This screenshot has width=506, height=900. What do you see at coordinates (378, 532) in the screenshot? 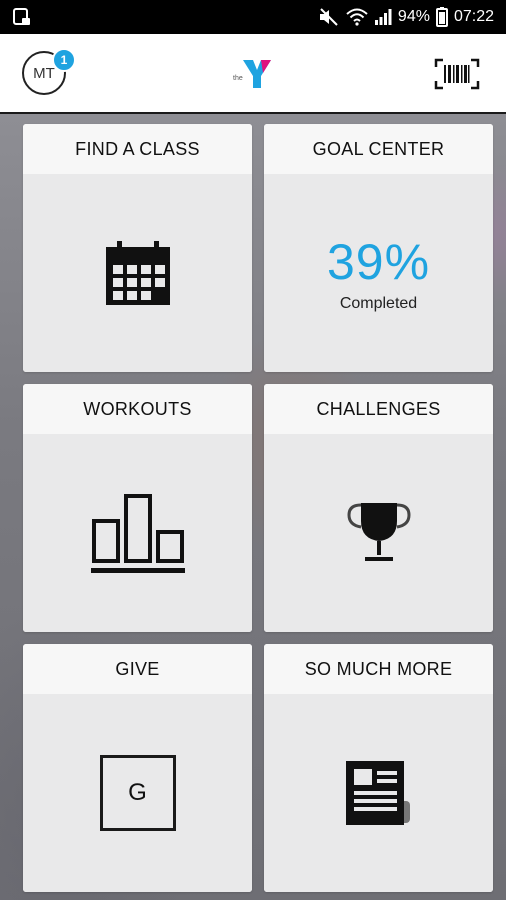
I see `trophy-icon` at bounding box center [378, 532].